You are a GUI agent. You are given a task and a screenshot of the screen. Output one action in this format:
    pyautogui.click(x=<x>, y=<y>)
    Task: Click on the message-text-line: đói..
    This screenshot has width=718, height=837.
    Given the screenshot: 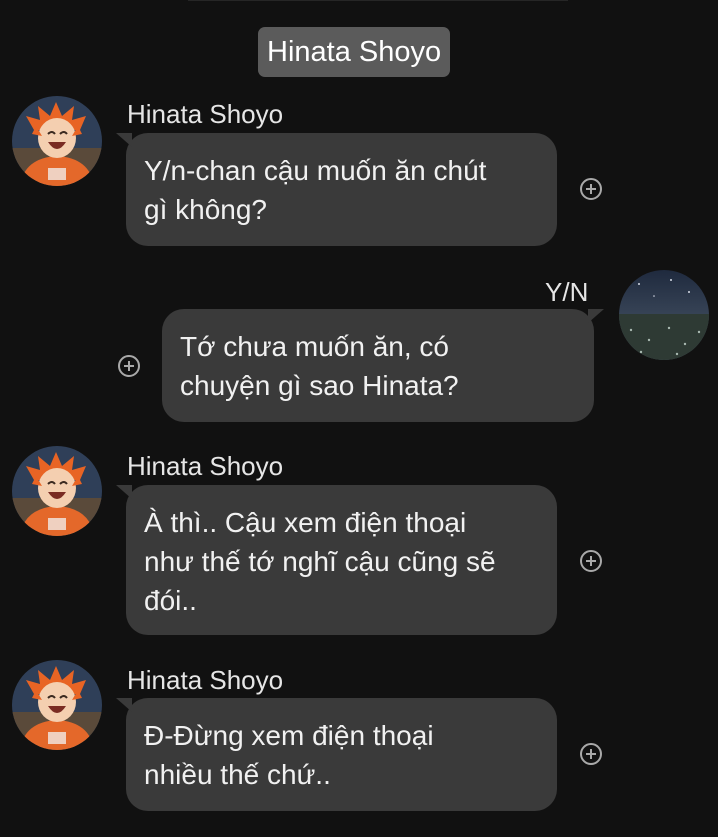 What is the action you would take?
    pyautogui.click(x=170, y=600)
    